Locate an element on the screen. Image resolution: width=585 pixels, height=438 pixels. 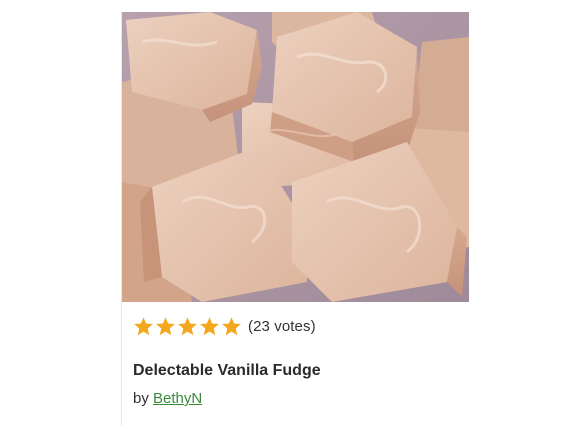
byline: by BethyN is located at coordinates (167, 398).